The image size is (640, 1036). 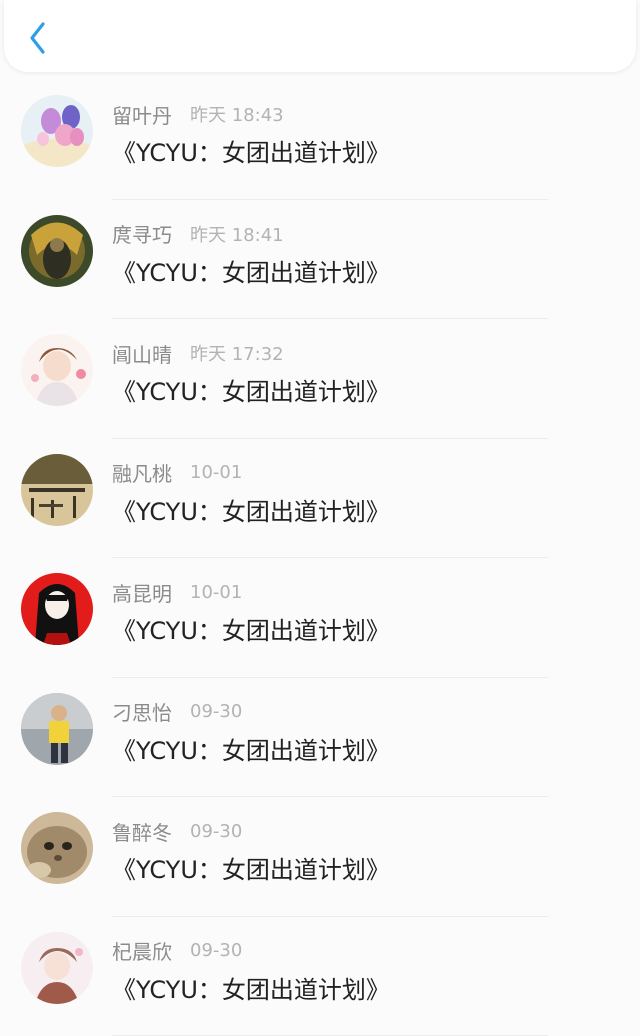 I want to click on user-name: 阊山晴, so click(x=142, y=353).